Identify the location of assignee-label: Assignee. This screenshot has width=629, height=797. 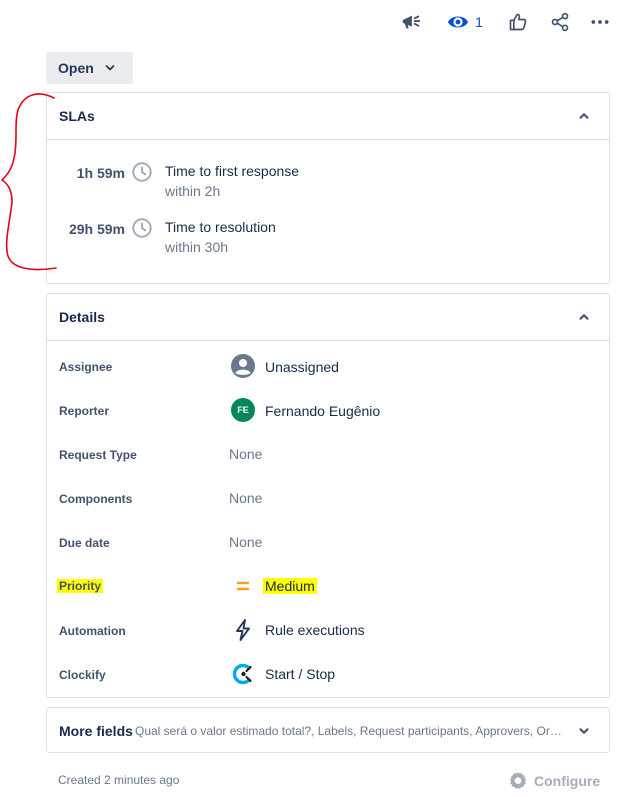
(86, 367).